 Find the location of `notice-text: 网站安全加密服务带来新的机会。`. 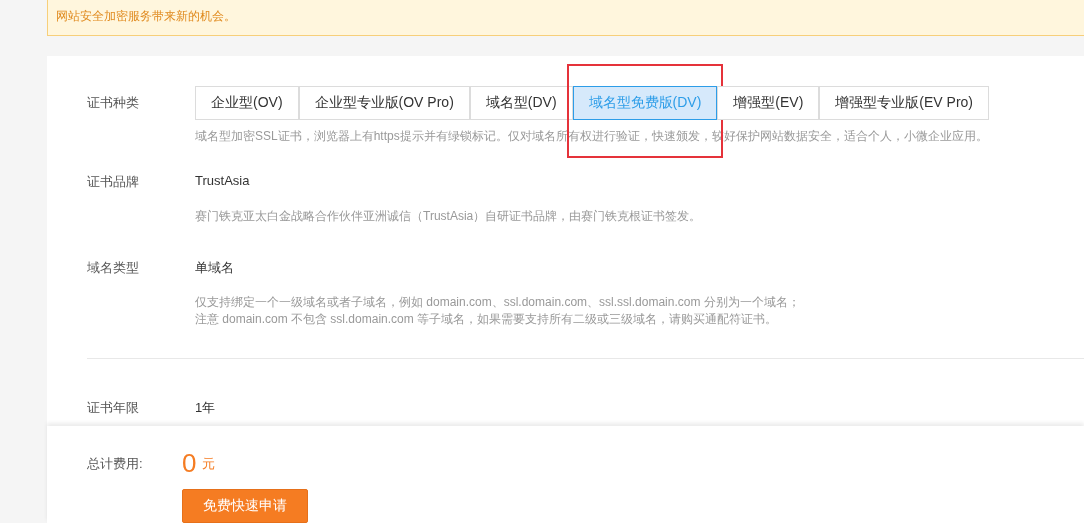

notice-text: 网站安全加密服务带来新的机会。 is located at coordinates (565, 18).